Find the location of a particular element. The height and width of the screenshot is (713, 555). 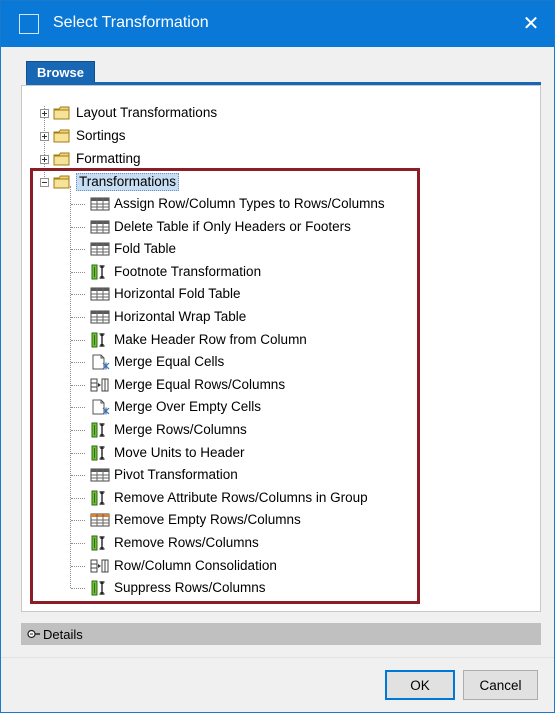

tree-node-label: Layout Transformations is located at coordinates (147, 112).